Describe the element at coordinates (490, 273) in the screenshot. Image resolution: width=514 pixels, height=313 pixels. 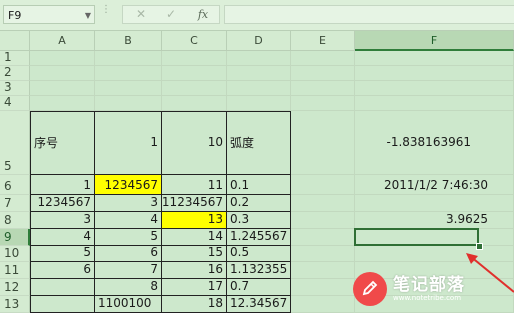
I see `annotation-arrow` at that location.